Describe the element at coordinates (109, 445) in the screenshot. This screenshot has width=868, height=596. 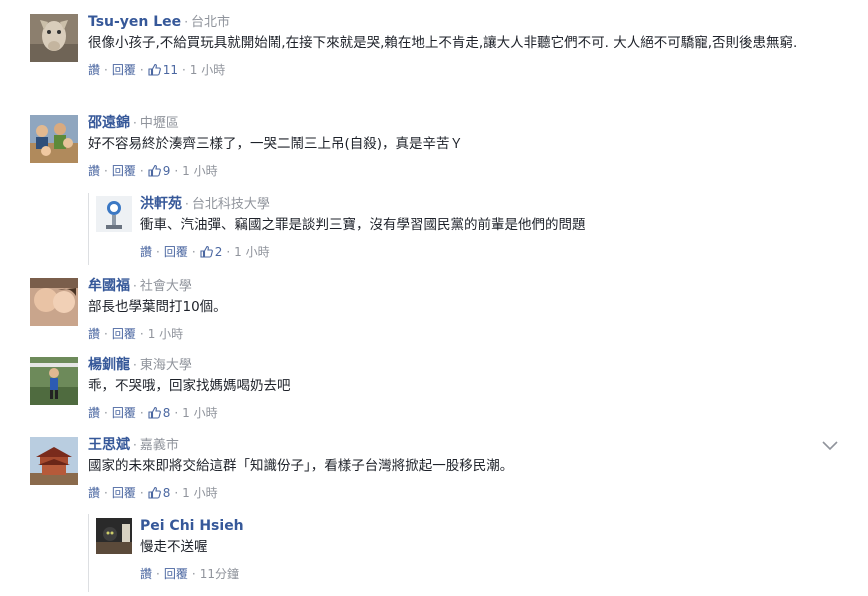
I see `commenter-name: 王思斌` at that location.